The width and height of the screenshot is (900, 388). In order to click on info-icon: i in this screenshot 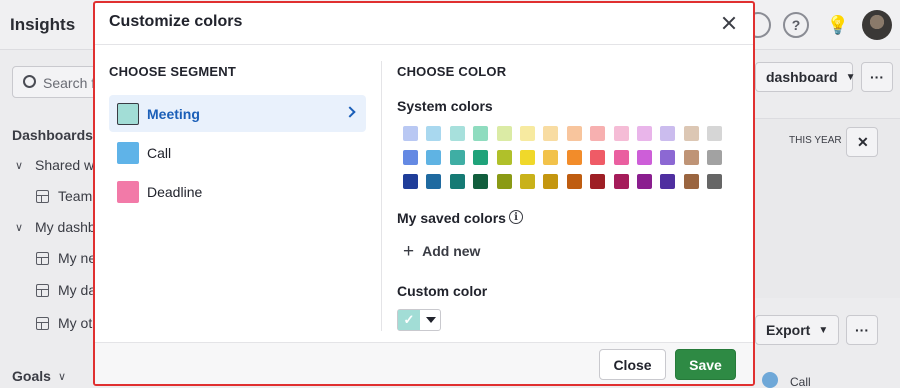, I will do `click(516, 217)`.